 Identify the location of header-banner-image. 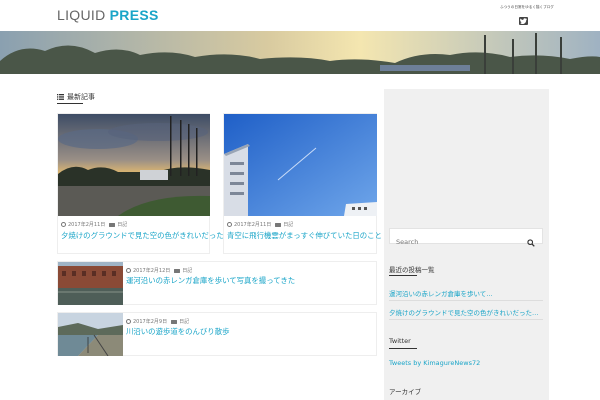
(300, 52).